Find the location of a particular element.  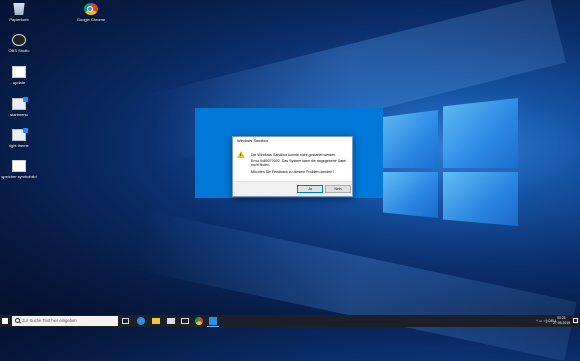

desktop-icon-recycle-bin: Papierkorb is located at coordinates (19, 12).